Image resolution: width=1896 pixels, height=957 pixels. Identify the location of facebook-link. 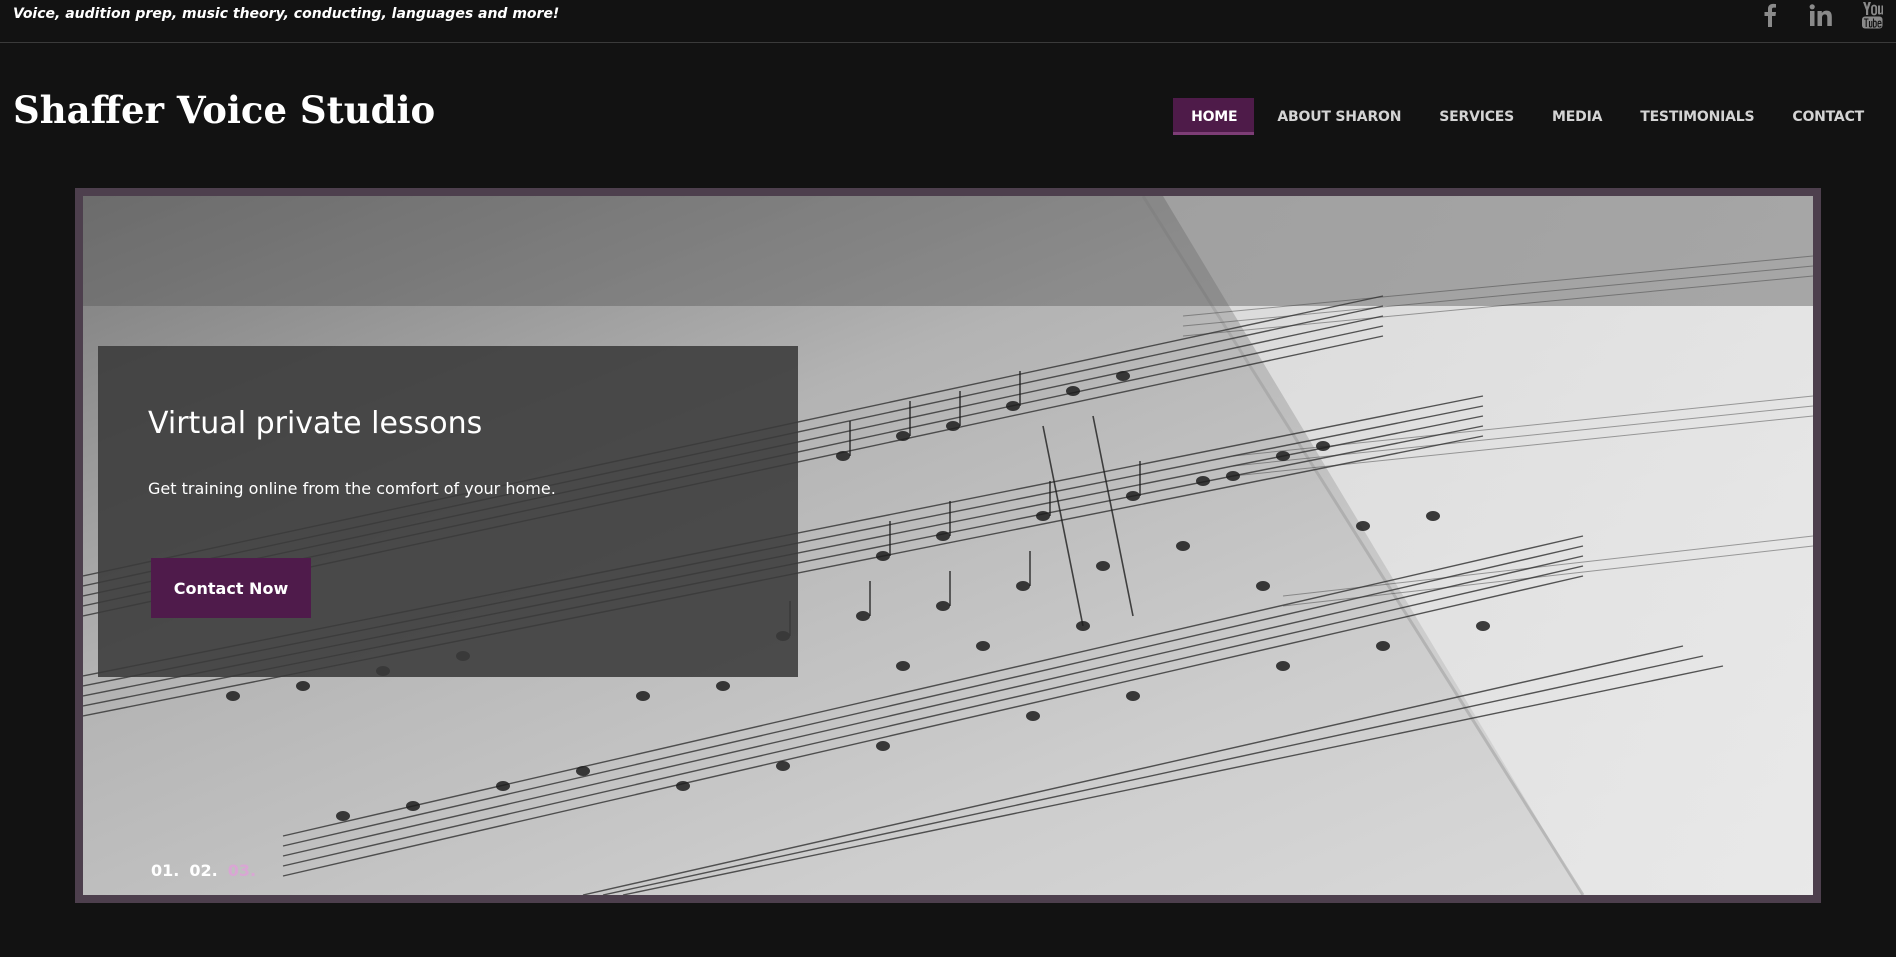
(1770, 15).